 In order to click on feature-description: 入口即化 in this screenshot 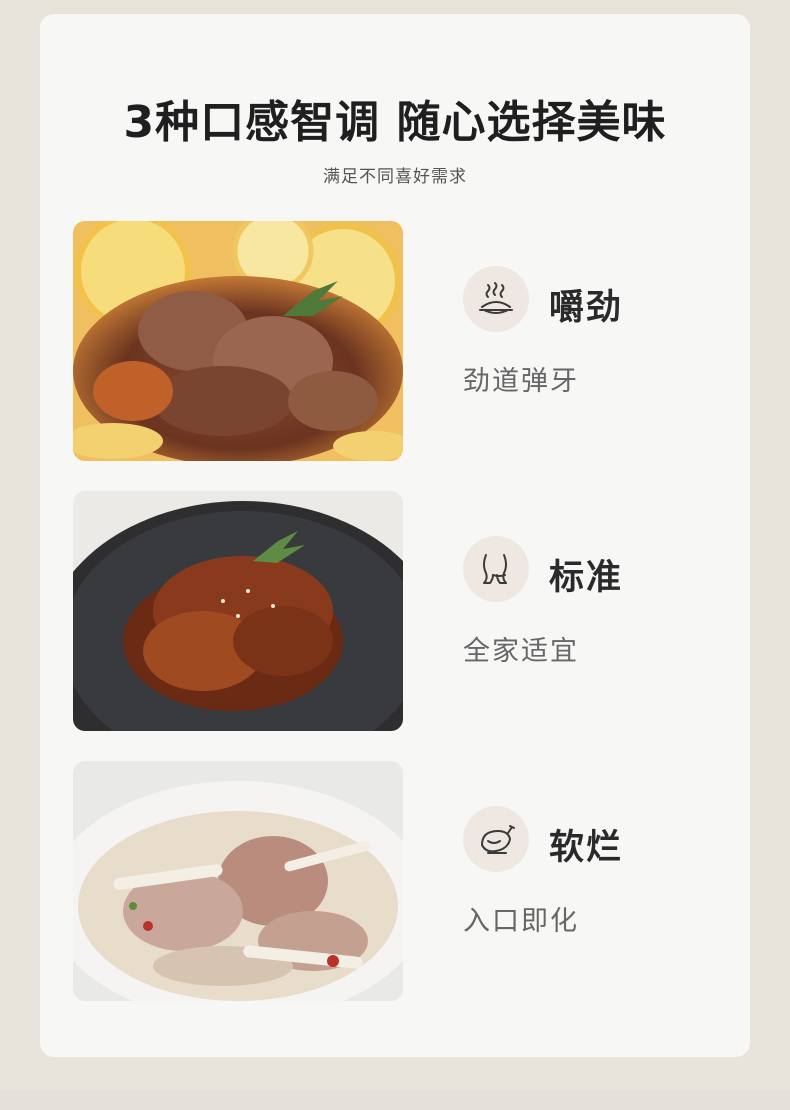, I will do `click(521, 921)`.